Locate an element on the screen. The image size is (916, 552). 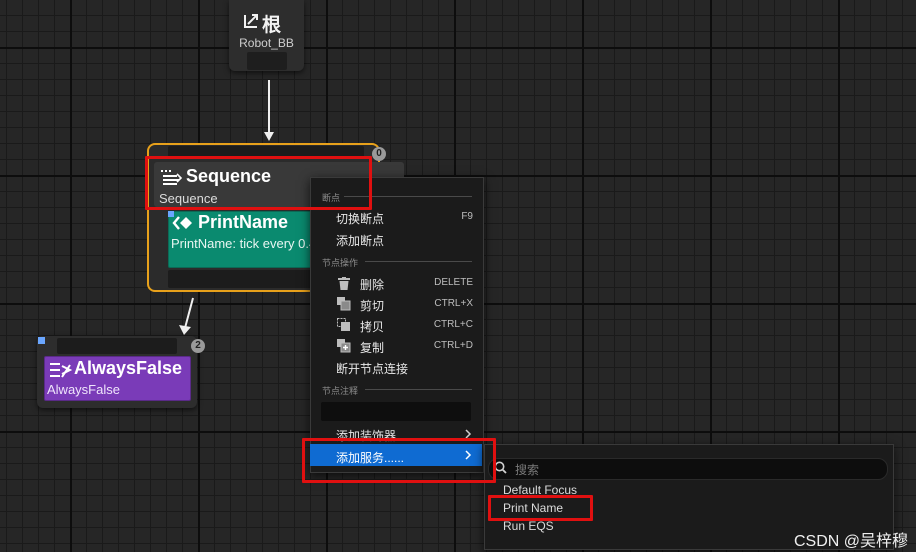
print-name-title: PrintName is located at coordinates (243, 222).